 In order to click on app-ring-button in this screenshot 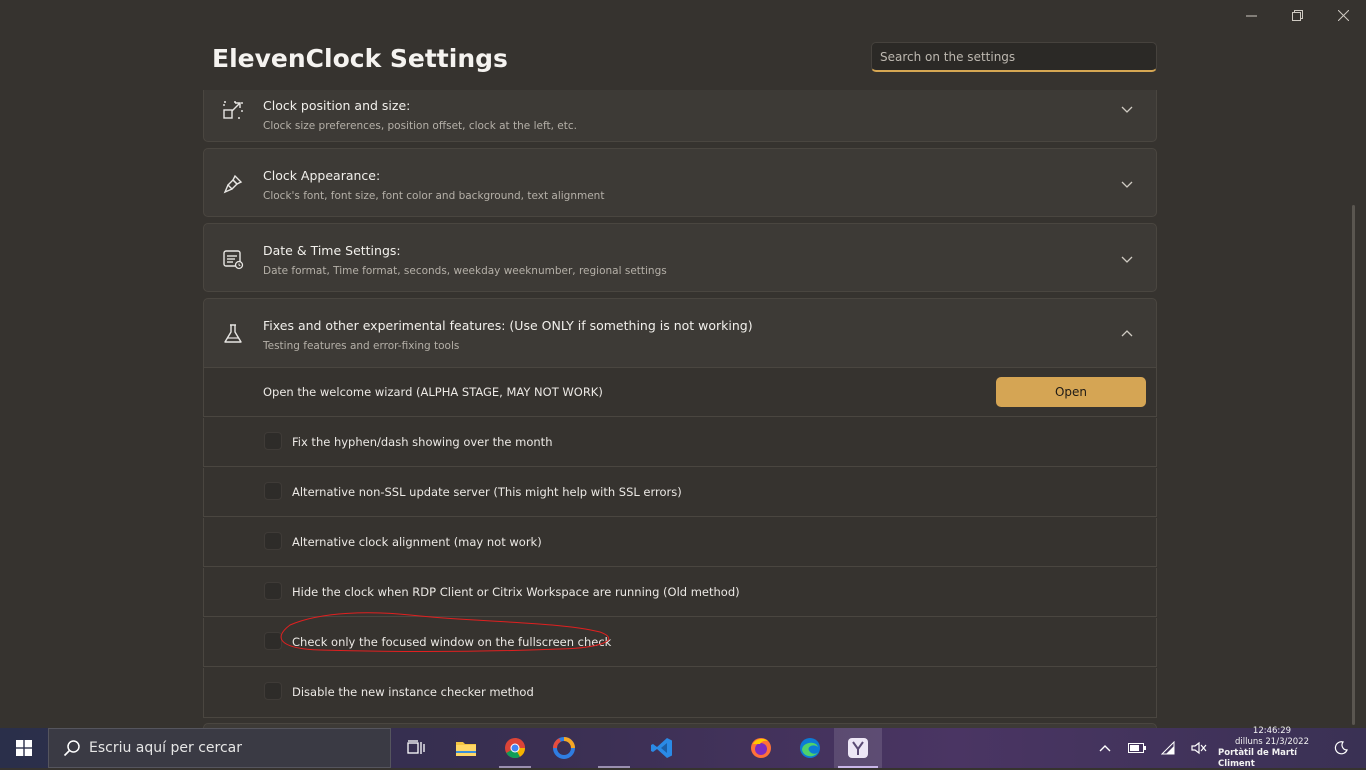, I will do `click(564, 748)`.